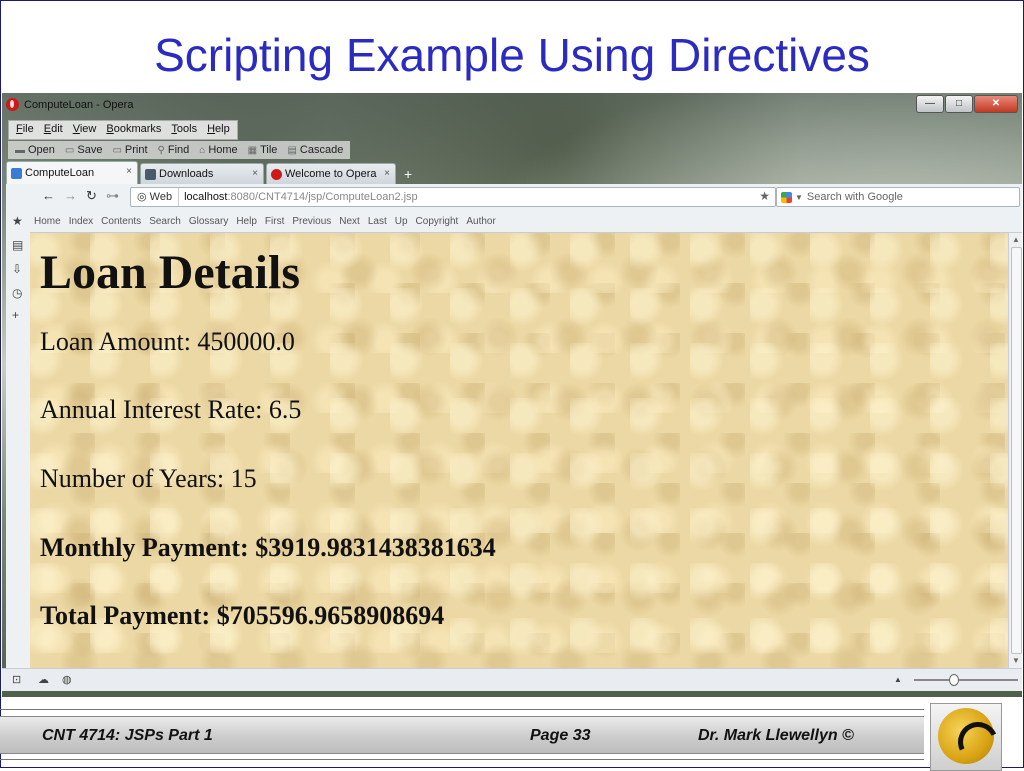 This screenshot has width=1024, height=771. What do you see at coordinates (437, 221) in the screenshot?
I see `nav-link-copyright: Copyright` at bounding box center [437, 221].